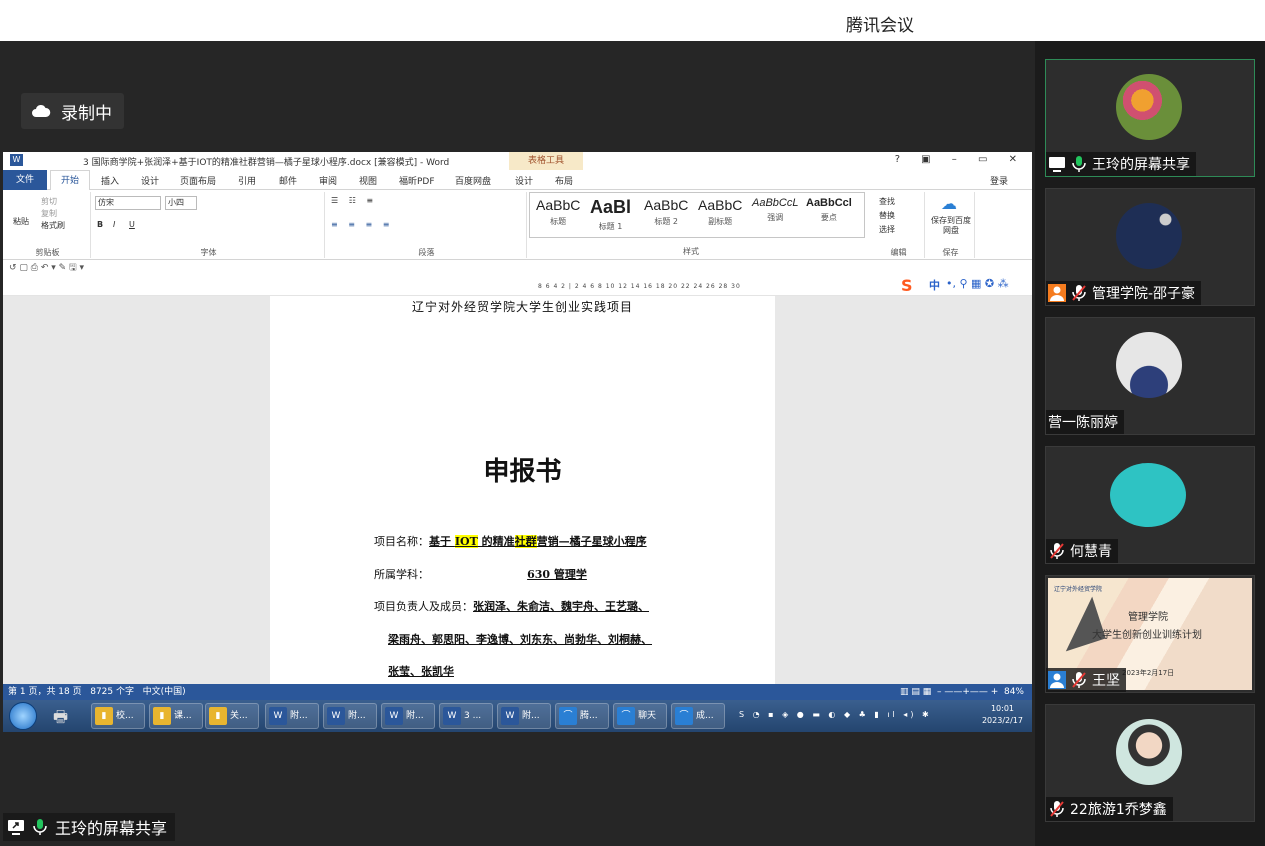 This screenshot has width=1265, height=846. I want to click on style-subtitle: AaBbC 副标题, so click(720, 212).